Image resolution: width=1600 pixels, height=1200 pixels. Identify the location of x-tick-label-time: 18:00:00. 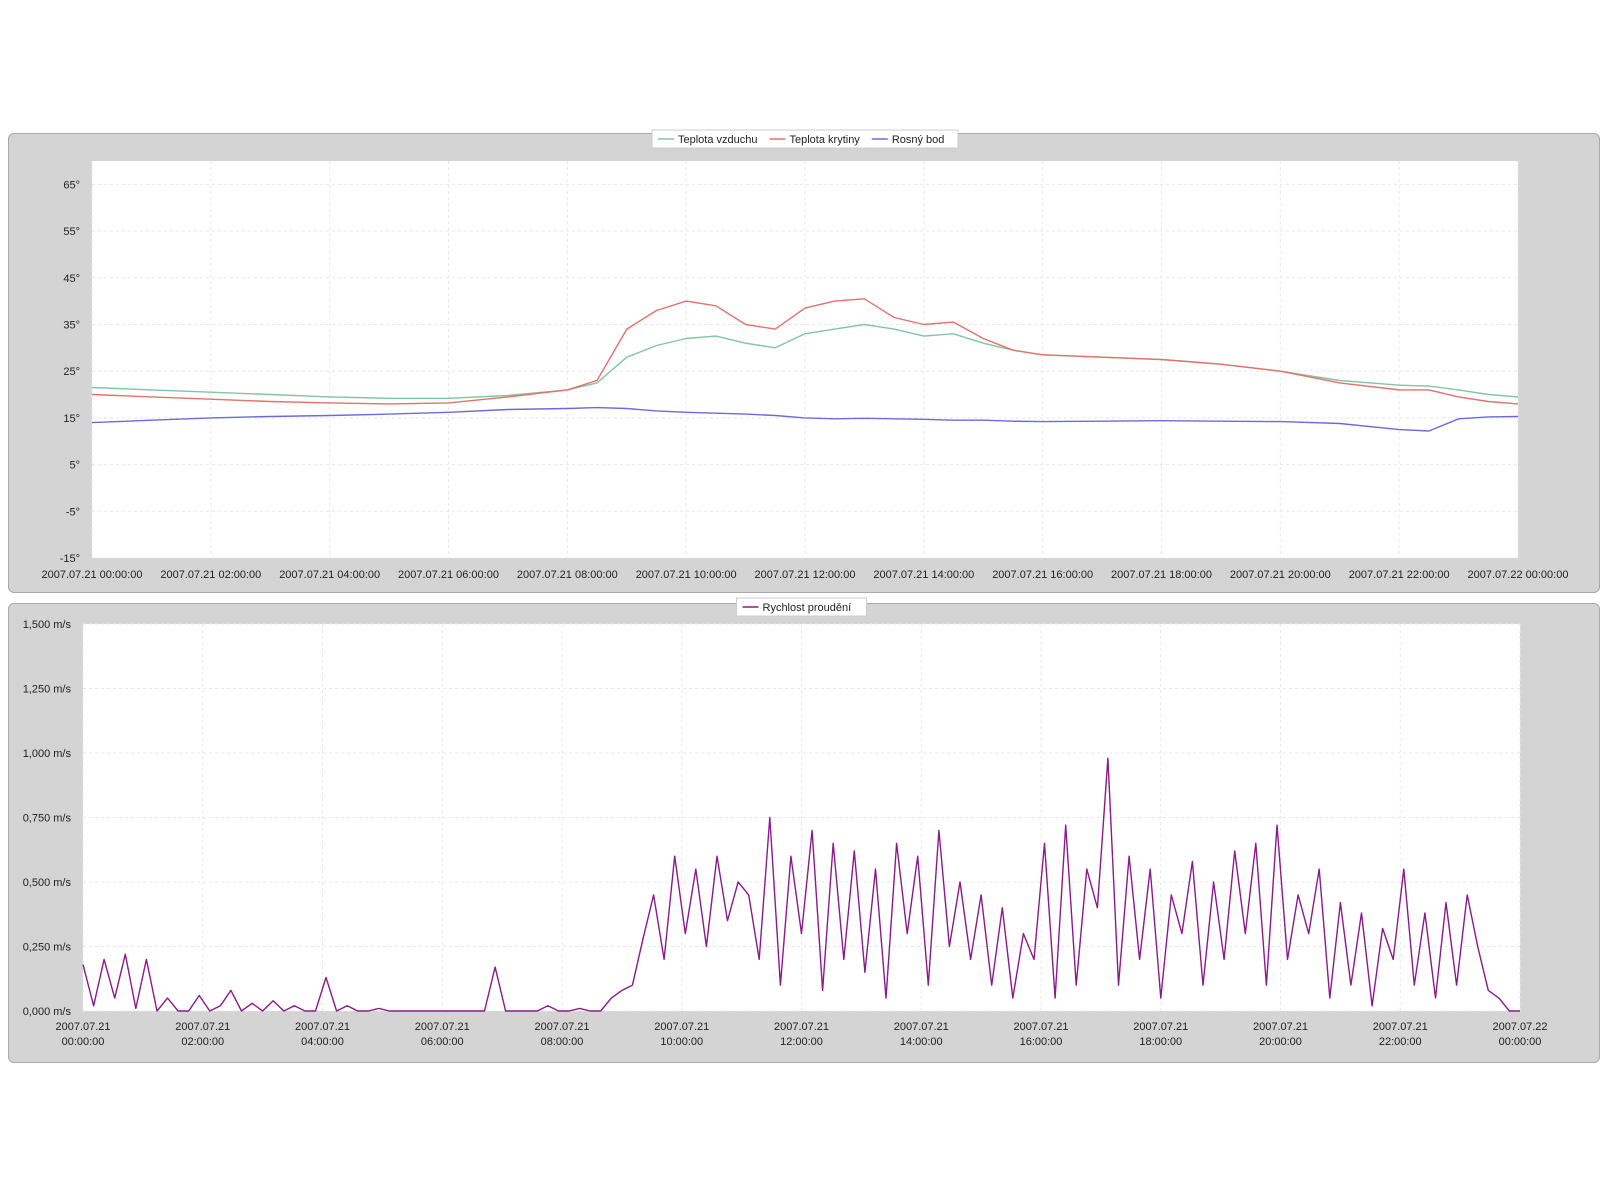
(1160, 1042).